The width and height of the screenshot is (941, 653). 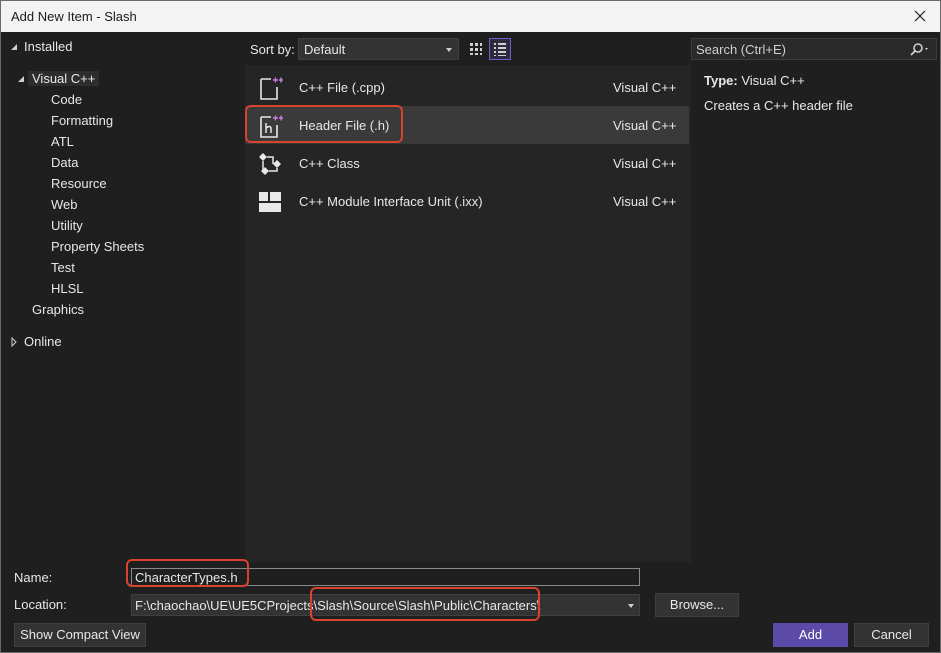 I want to click on search-box, so click(x=814, y=49).